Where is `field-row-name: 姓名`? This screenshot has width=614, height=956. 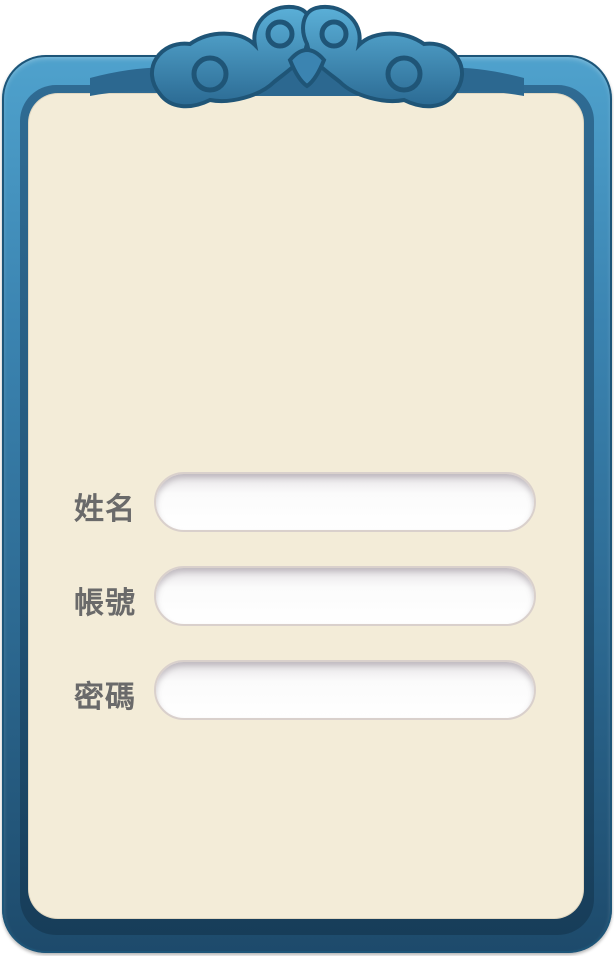 field-row-name: 姓名 is located at coordinates (300, 503).